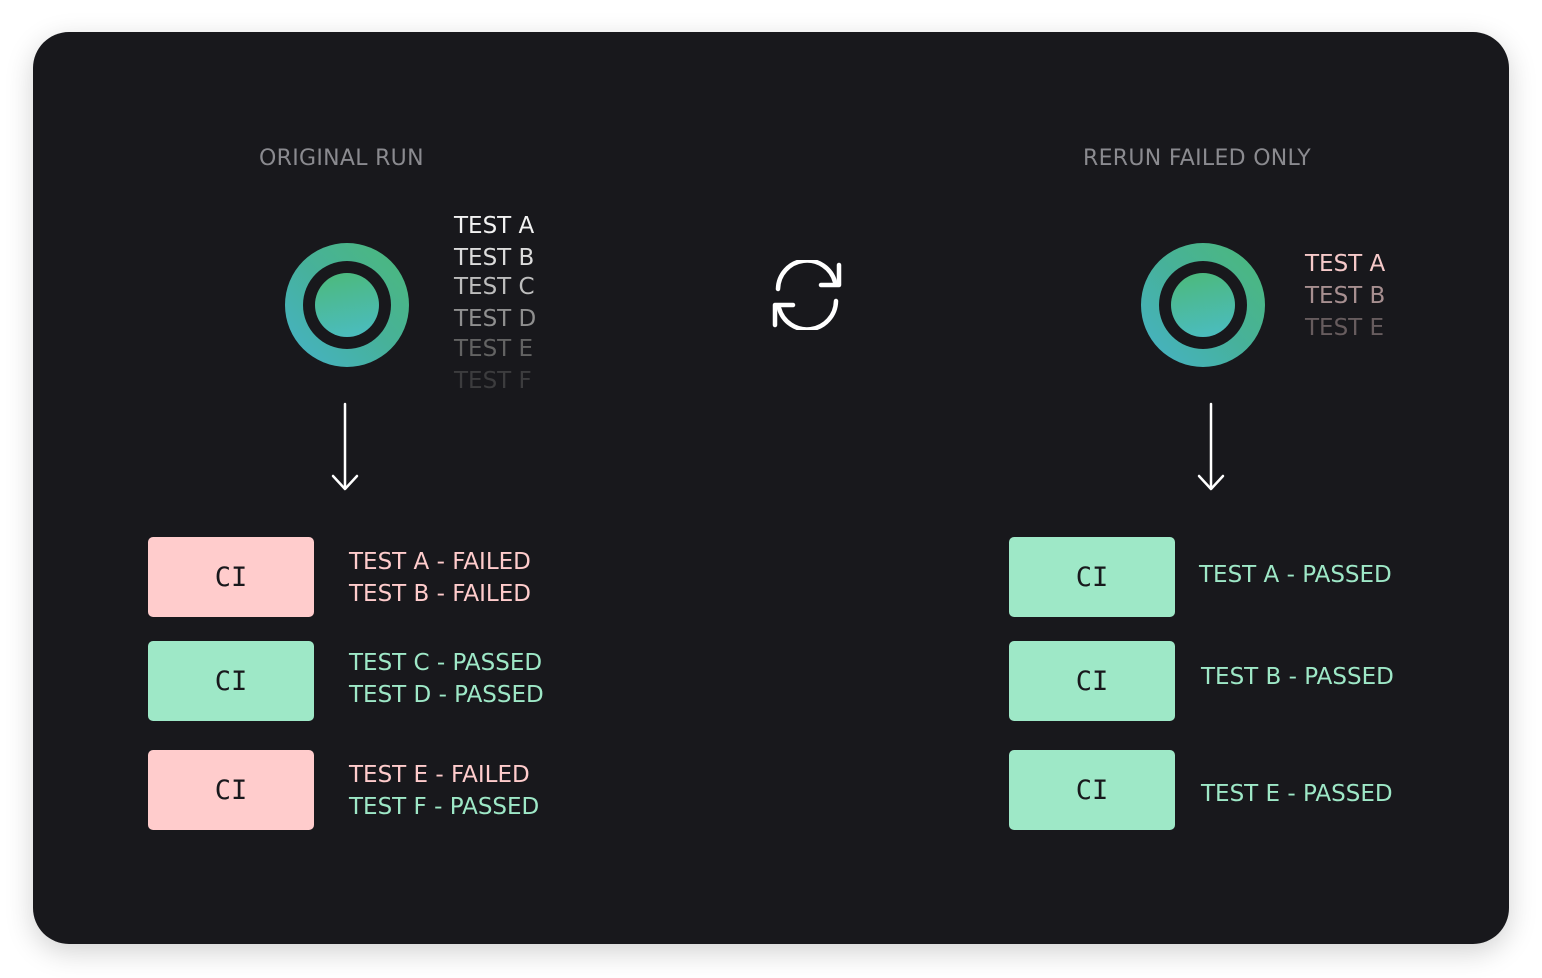  What do you see at coordinates (1297, 794) in the screenshot?
I see `rerun-result-line: TEST E - PASSED` at bounding box center [1297, 794].